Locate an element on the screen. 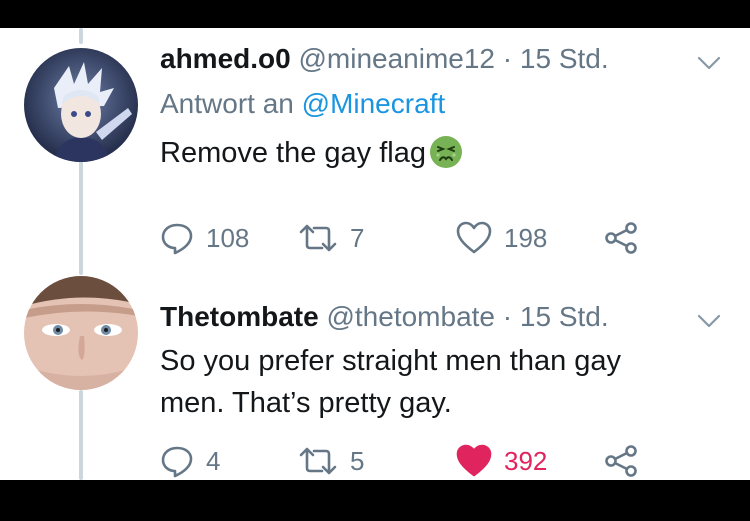  avatar-ahmed is located at coordinates (81, 105).